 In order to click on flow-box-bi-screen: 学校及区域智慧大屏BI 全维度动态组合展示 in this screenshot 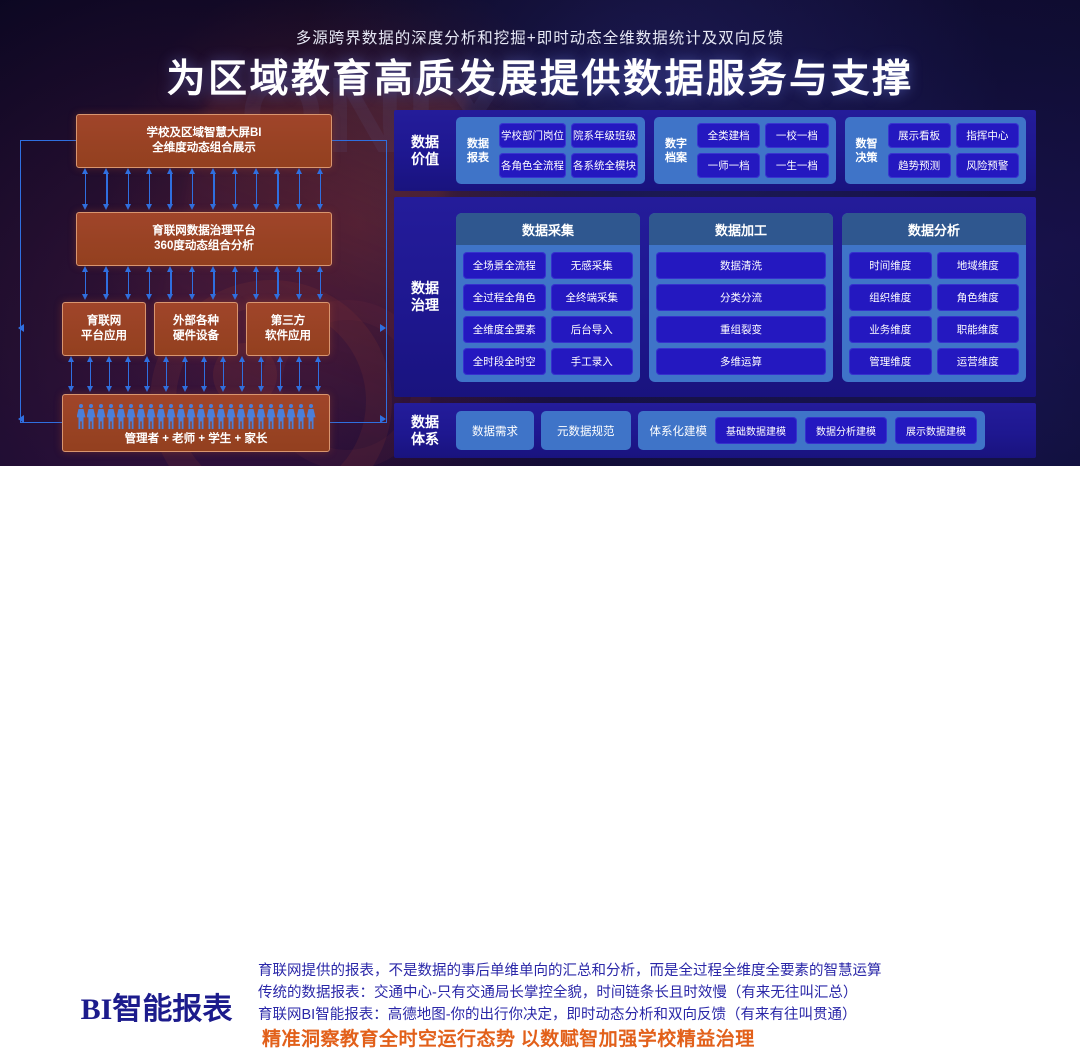, I will do `click(204, 141)`.